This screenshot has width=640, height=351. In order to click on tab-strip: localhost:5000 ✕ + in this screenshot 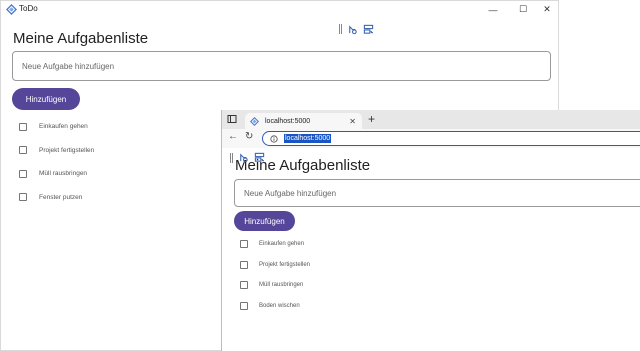, I will do `click(431, 119)`.